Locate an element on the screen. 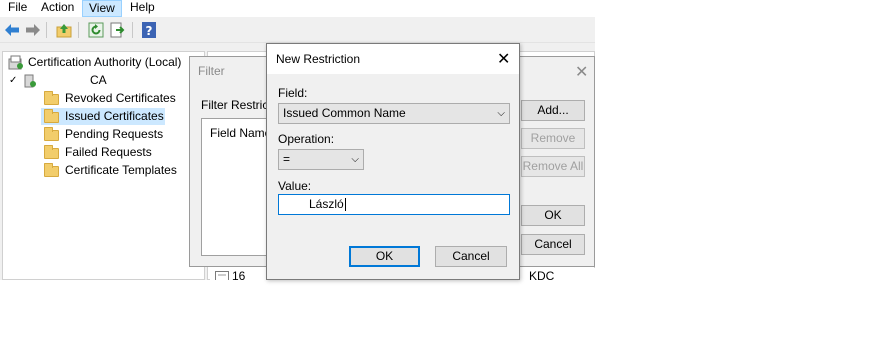 The width and height of the screenshot is (882, 355). remove-all-button: Remove All is located at coordinates (553, 166).